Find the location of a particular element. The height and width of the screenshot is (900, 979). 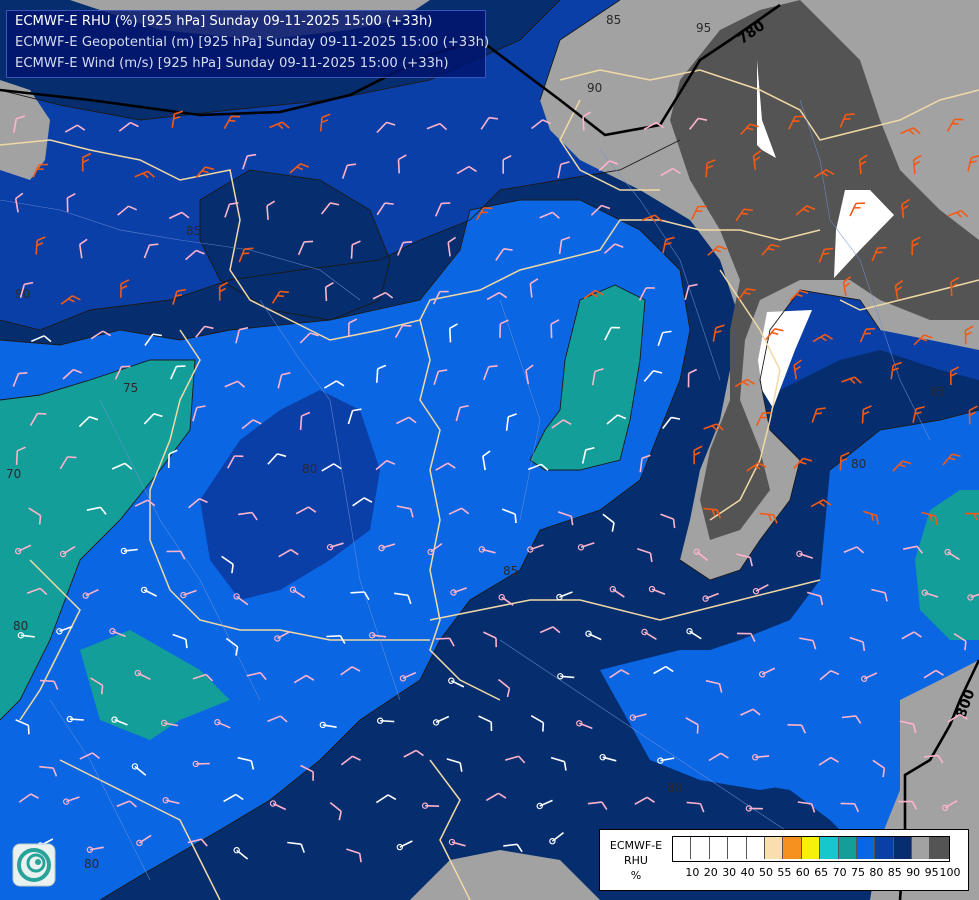

rhu-label: 90 is located at coordinates (594, 88).